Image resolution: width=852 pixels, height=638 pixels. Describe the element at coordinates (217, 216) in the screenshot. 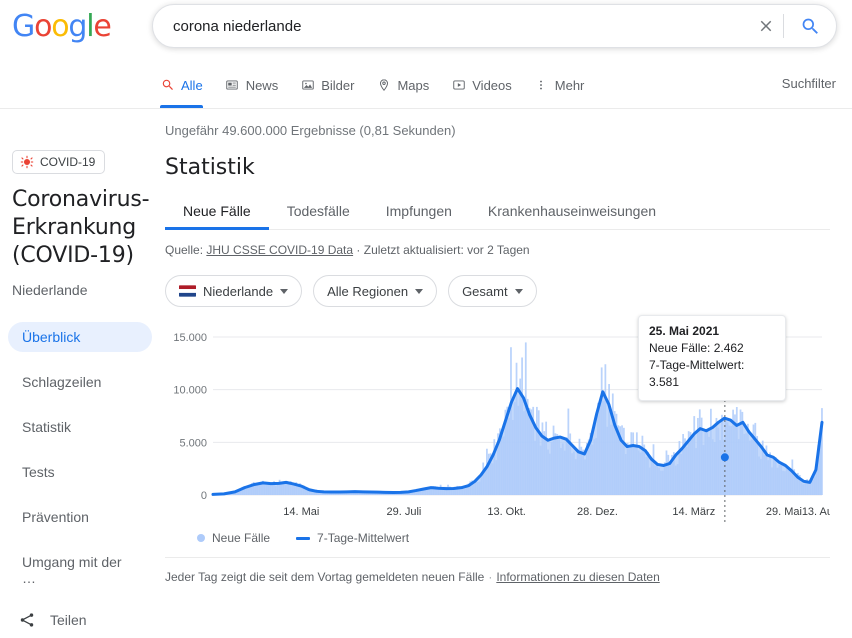

I see `tab-neue-faelle: Neue Fälle` at that location.